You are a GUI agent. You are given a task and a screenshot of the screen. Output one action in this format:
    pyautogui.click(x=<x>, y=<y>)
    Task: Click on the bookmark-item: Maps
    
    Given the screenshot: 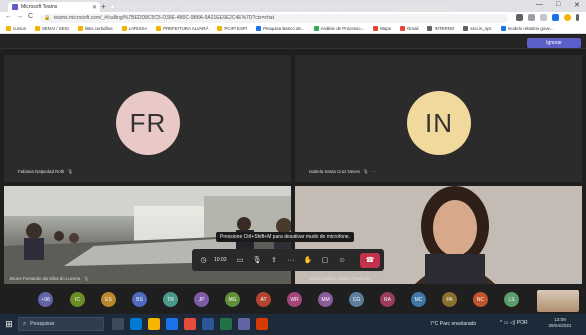 What is the action you would take?
    pyautogui.click(x=382, y=28)
    